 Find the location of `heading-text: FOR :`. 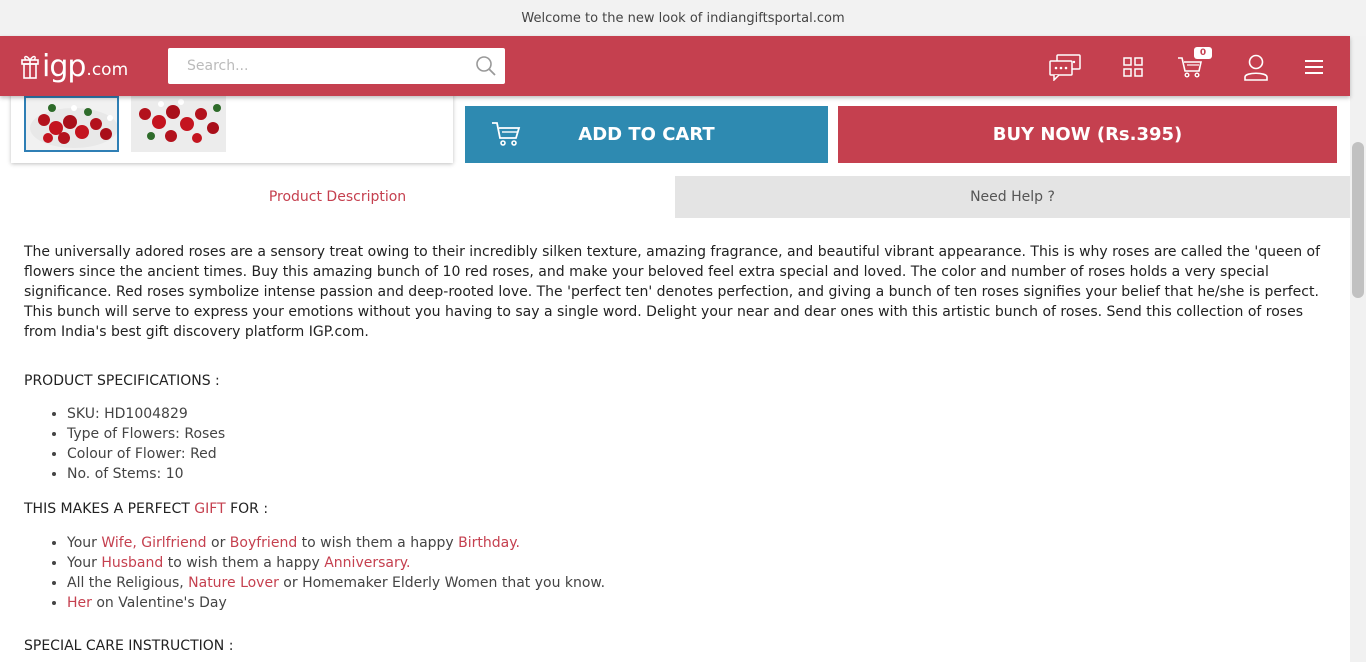

heading-text: FOR : is located at coordinates (247, 509).